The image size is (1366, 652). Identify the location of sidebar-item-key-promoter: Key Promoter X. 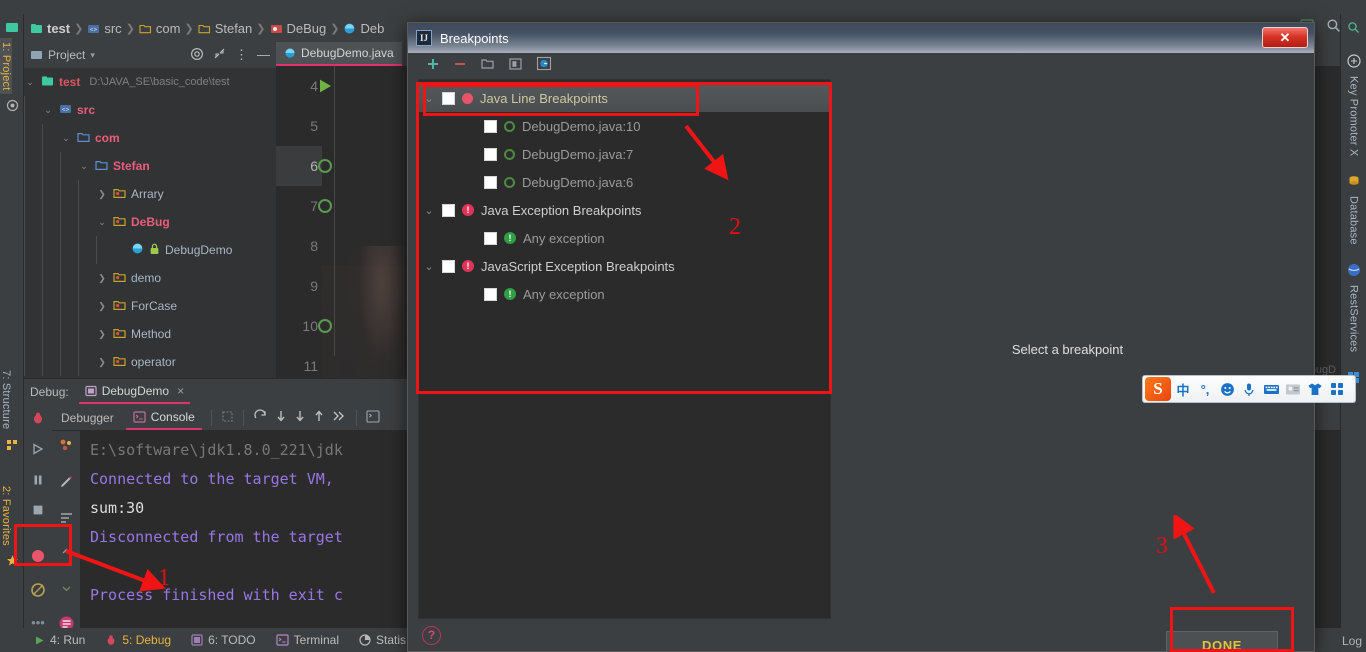
(1354, 116).